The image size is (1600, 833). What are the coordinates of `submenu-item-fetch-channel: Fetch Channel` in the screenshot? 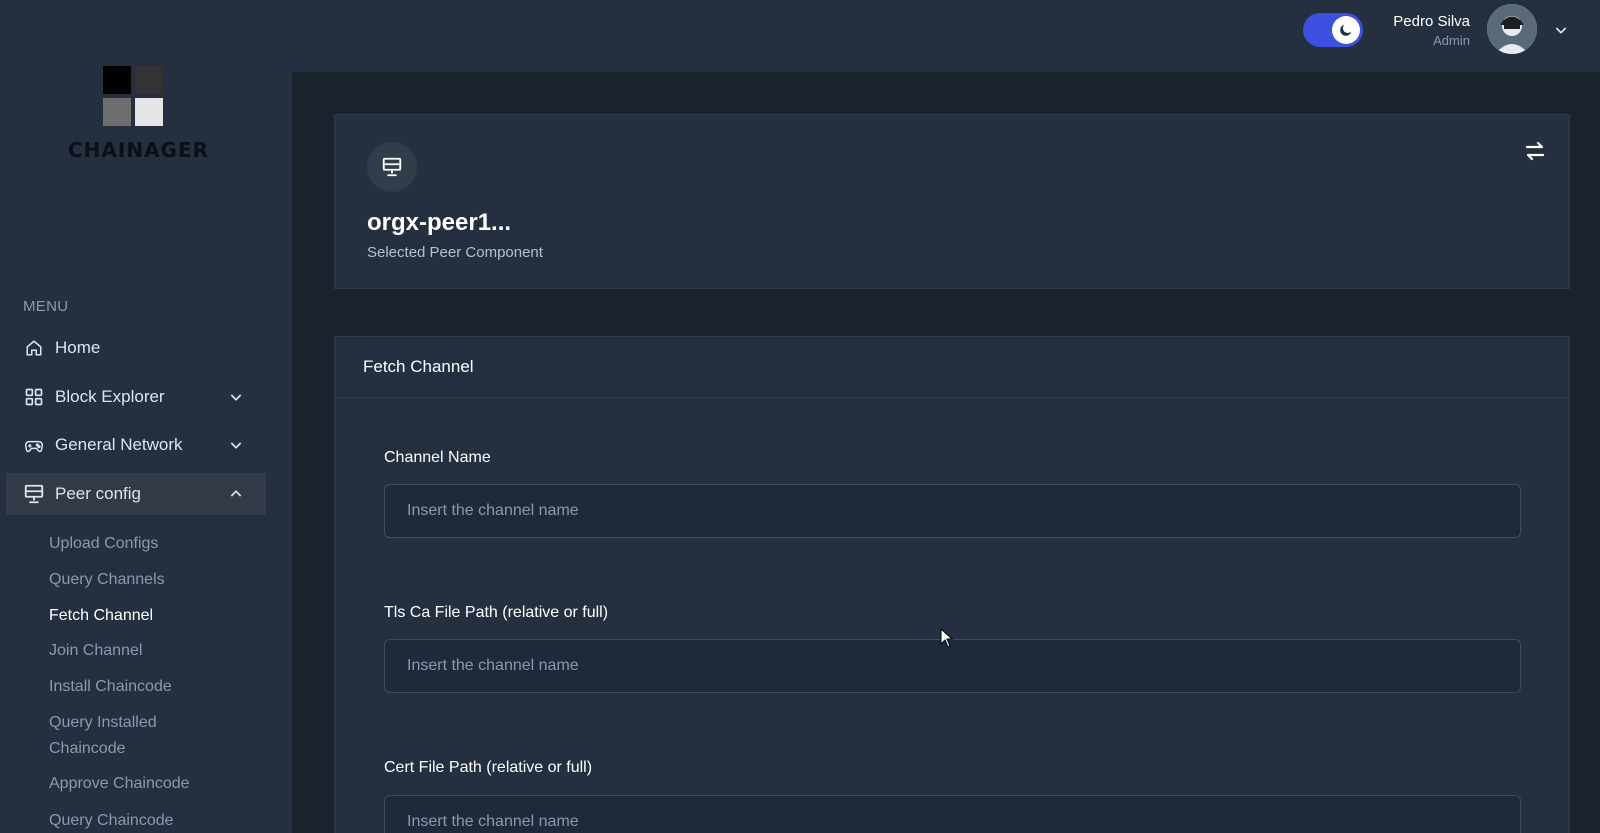 It's located at (139, 616).